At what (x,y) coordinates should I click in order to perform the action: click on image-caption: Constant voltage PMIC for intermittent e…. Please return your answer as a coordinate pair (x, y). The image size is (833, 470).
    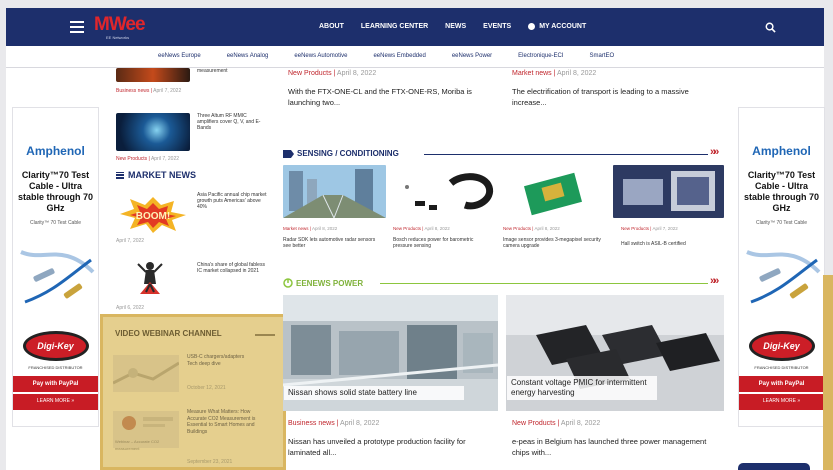
    Looking at the image, I should click on (582, 388).